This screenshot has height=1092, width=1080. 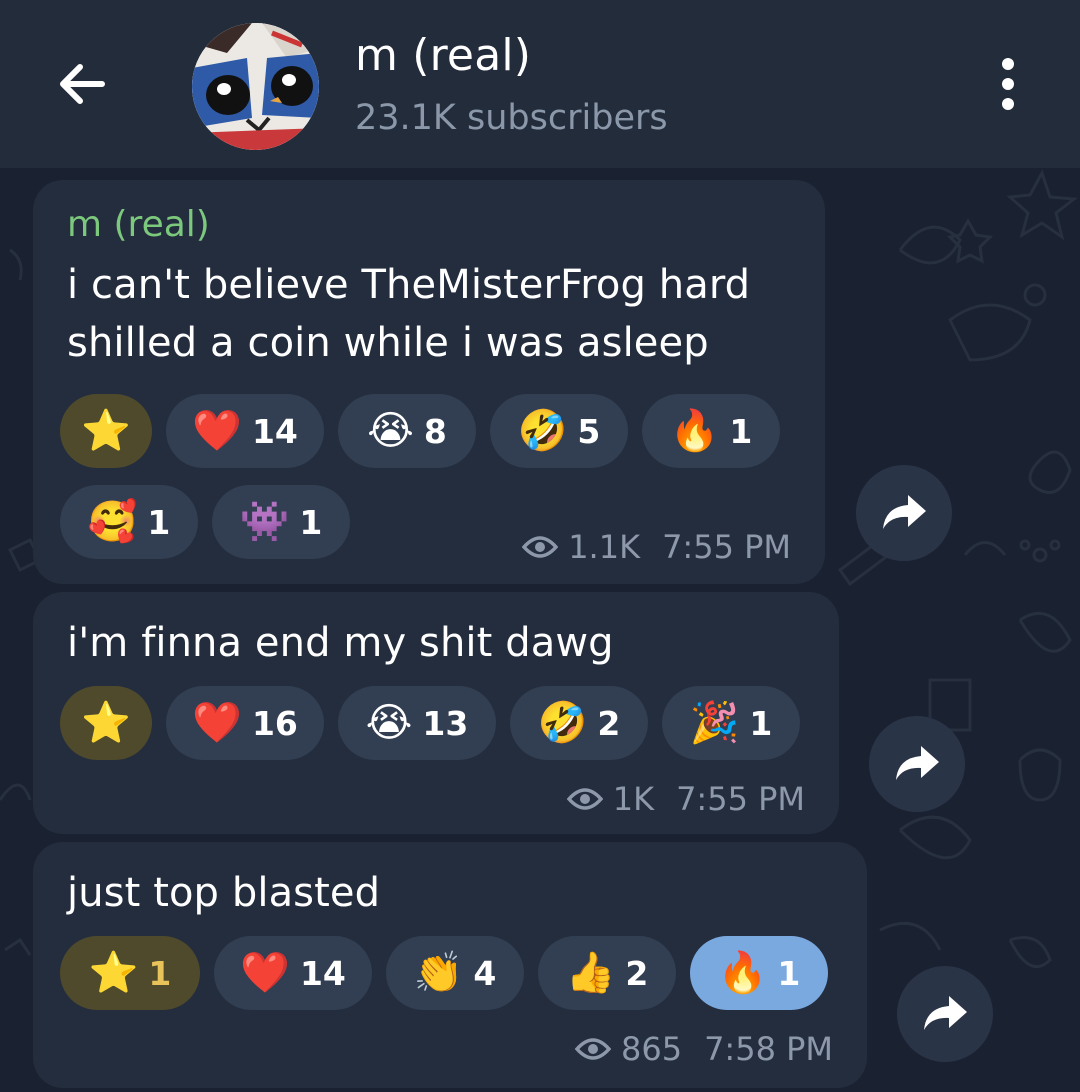 I want to click on alien-monster-icon: 👾, so click(x=264, y=522).